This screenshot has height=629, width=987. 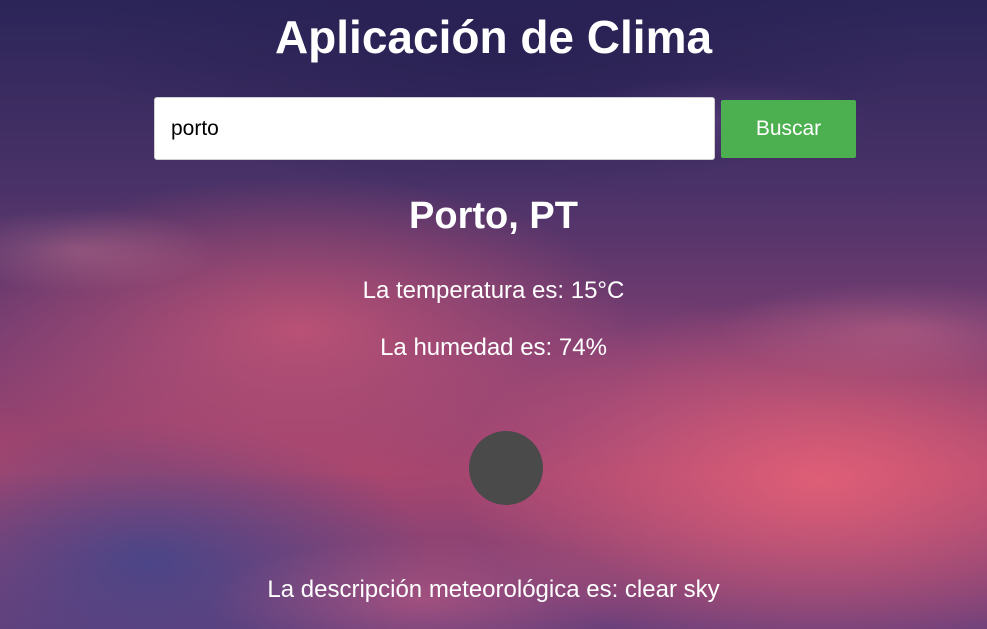 I want to click on search-button: Buscar, so click(x=788, y=128).